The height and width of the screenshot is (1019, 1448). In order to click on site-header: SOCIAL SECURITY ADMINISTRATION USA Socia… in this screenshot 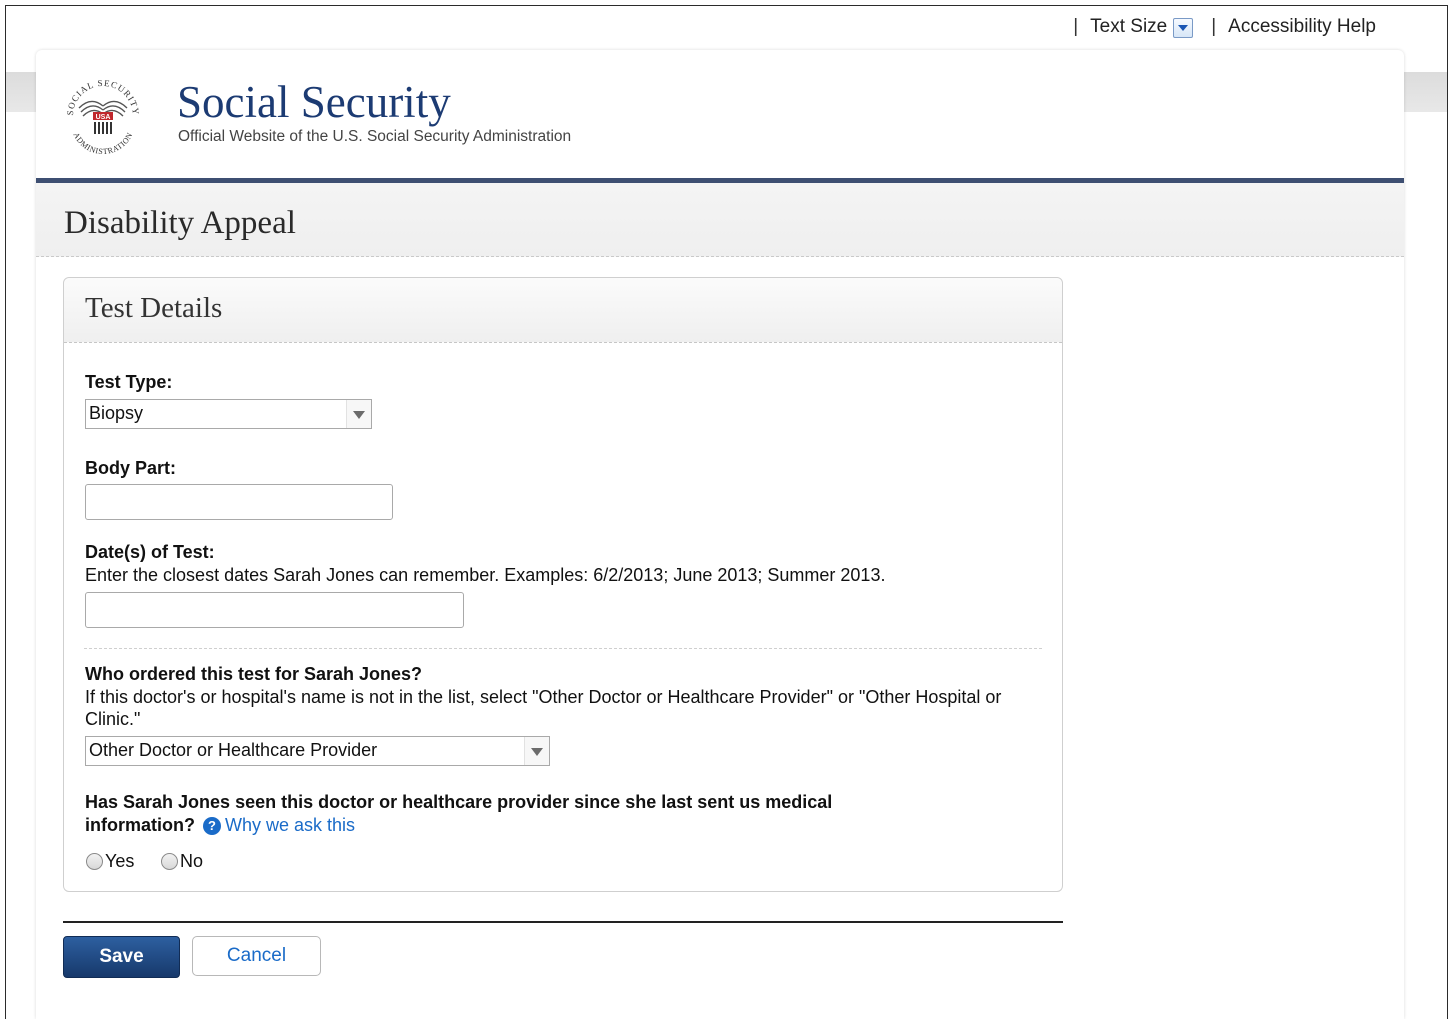, I will do `click(720, 114)`.